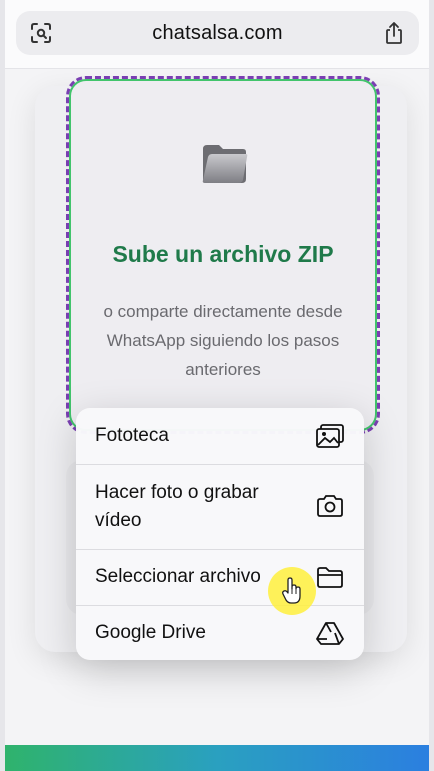  I want to click on google-drive-icon, so click(330, 633).